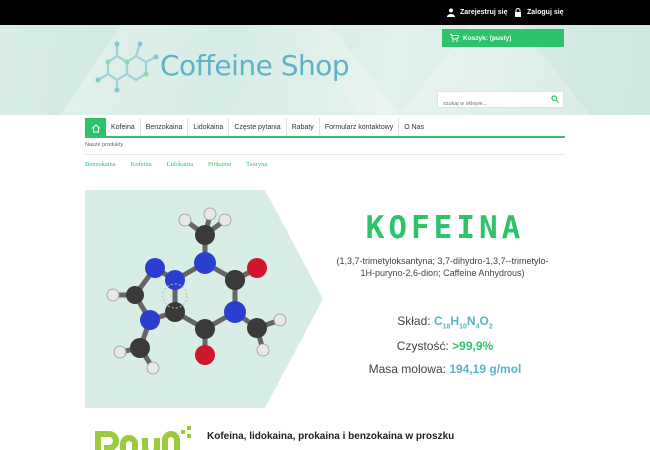 This screenshot has height=450, width=650. What do you see at coordinates (555, 99) in the screenshot?
I see `search-icon` at bounding box center [555, 99].